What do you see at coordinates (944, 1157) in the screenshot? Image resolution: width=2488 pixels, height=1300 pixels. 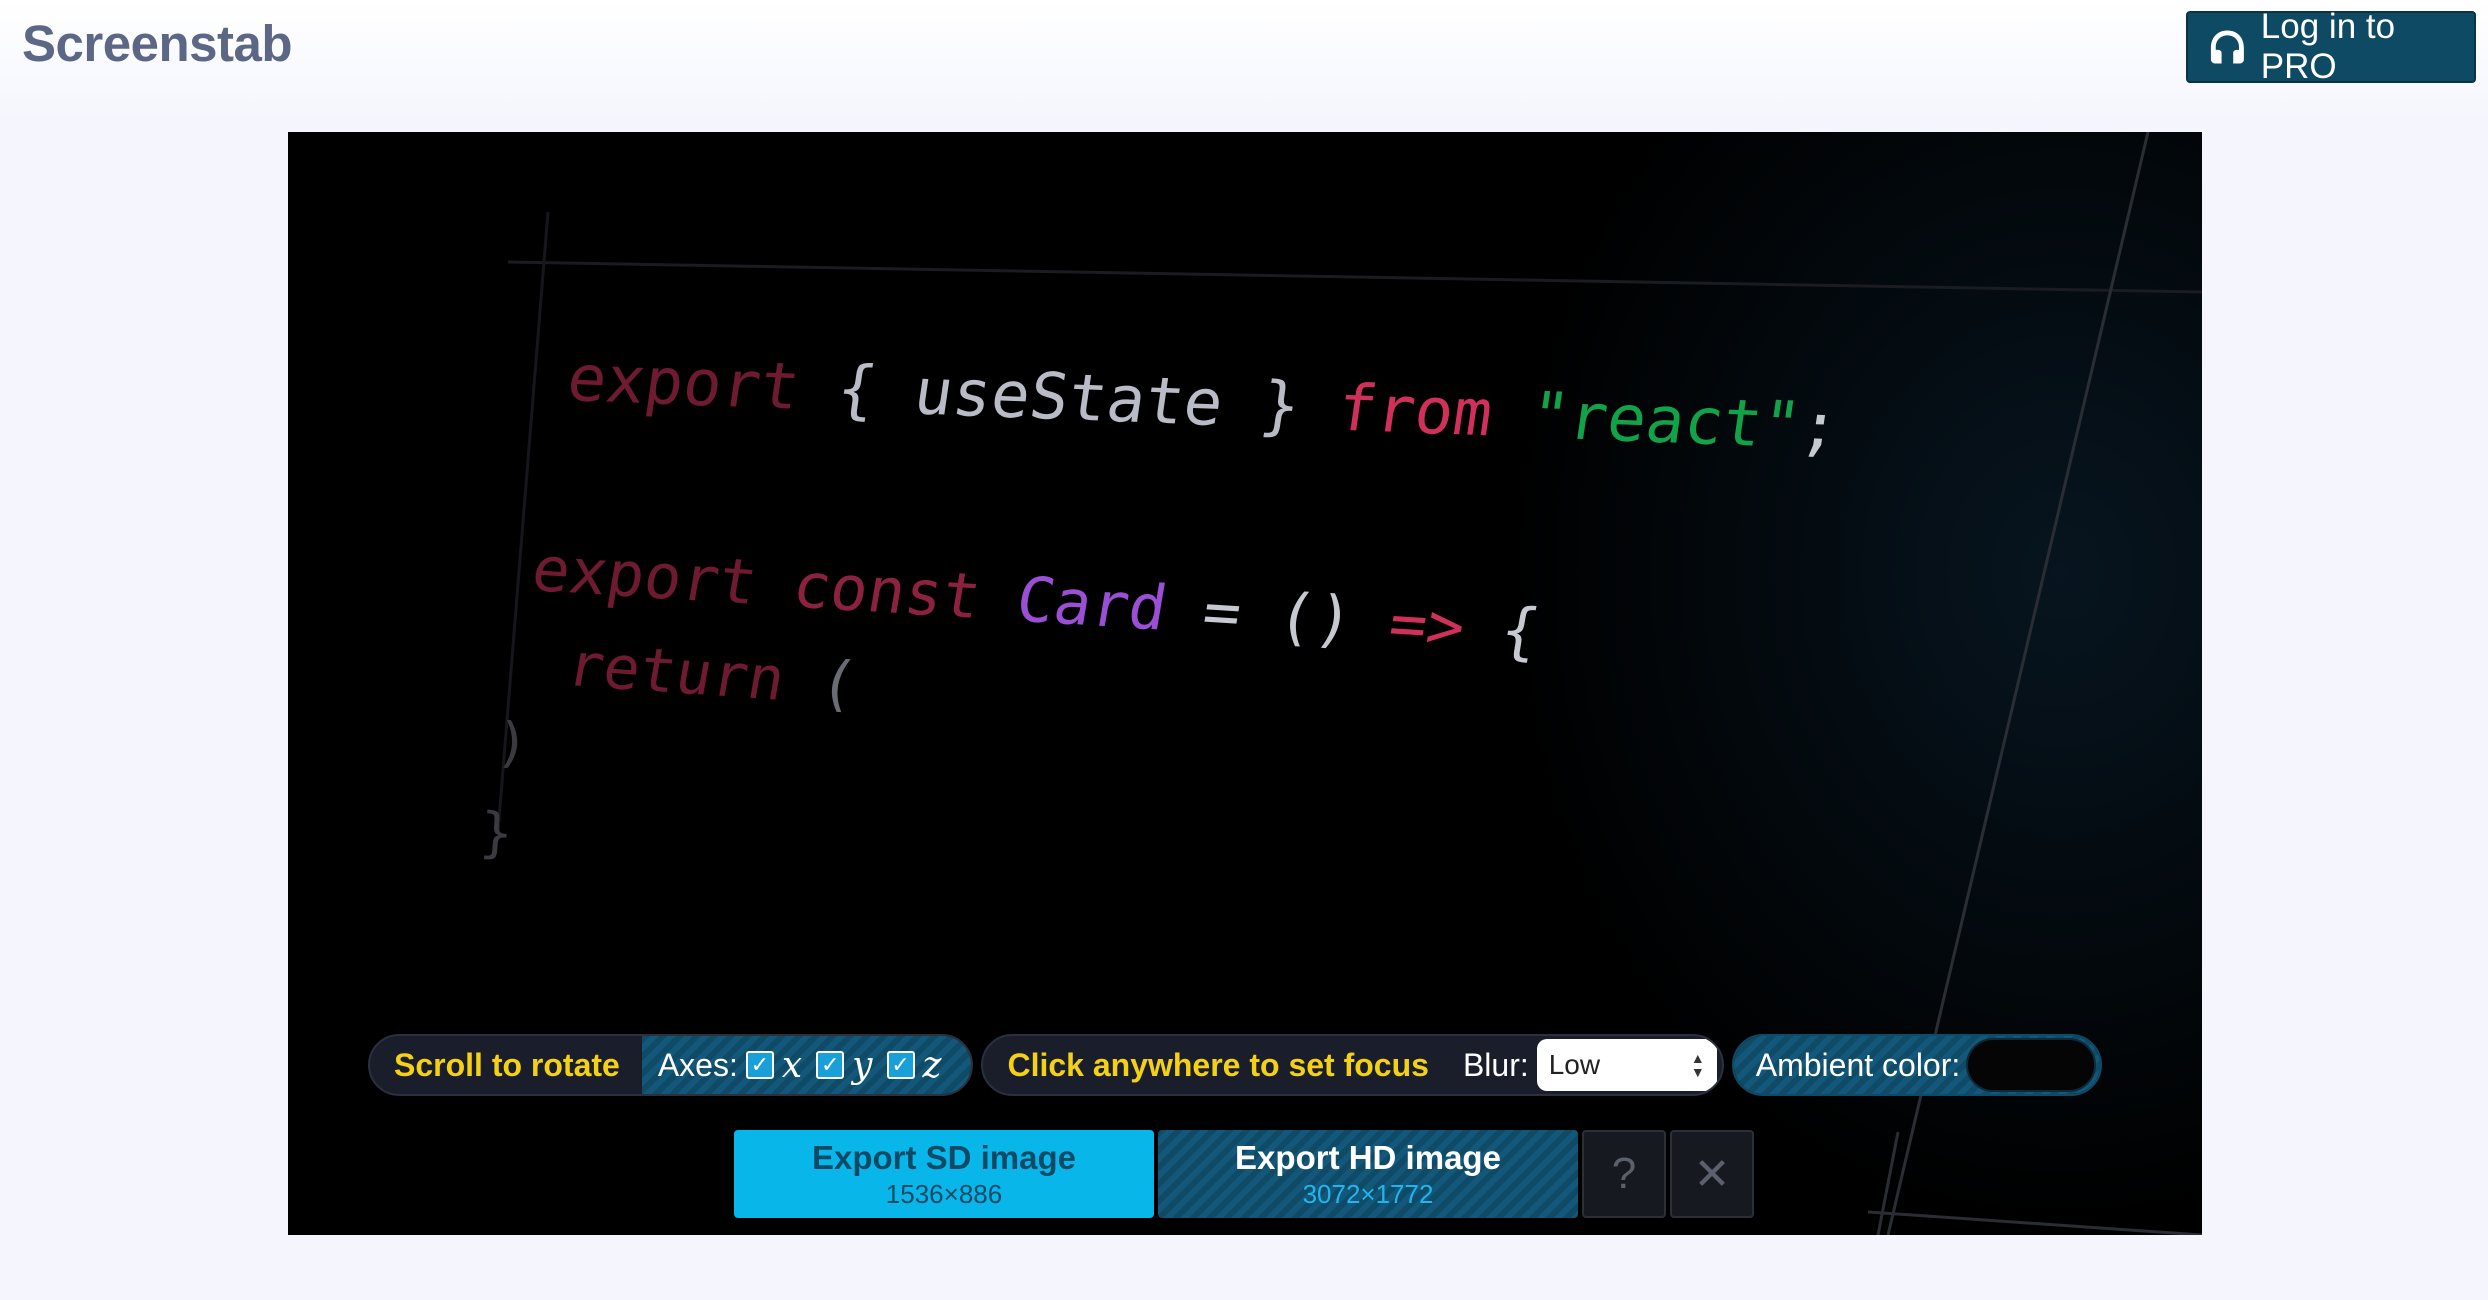 I see `export-sd-label: Export SD image` at bounding box center [944, 1157].